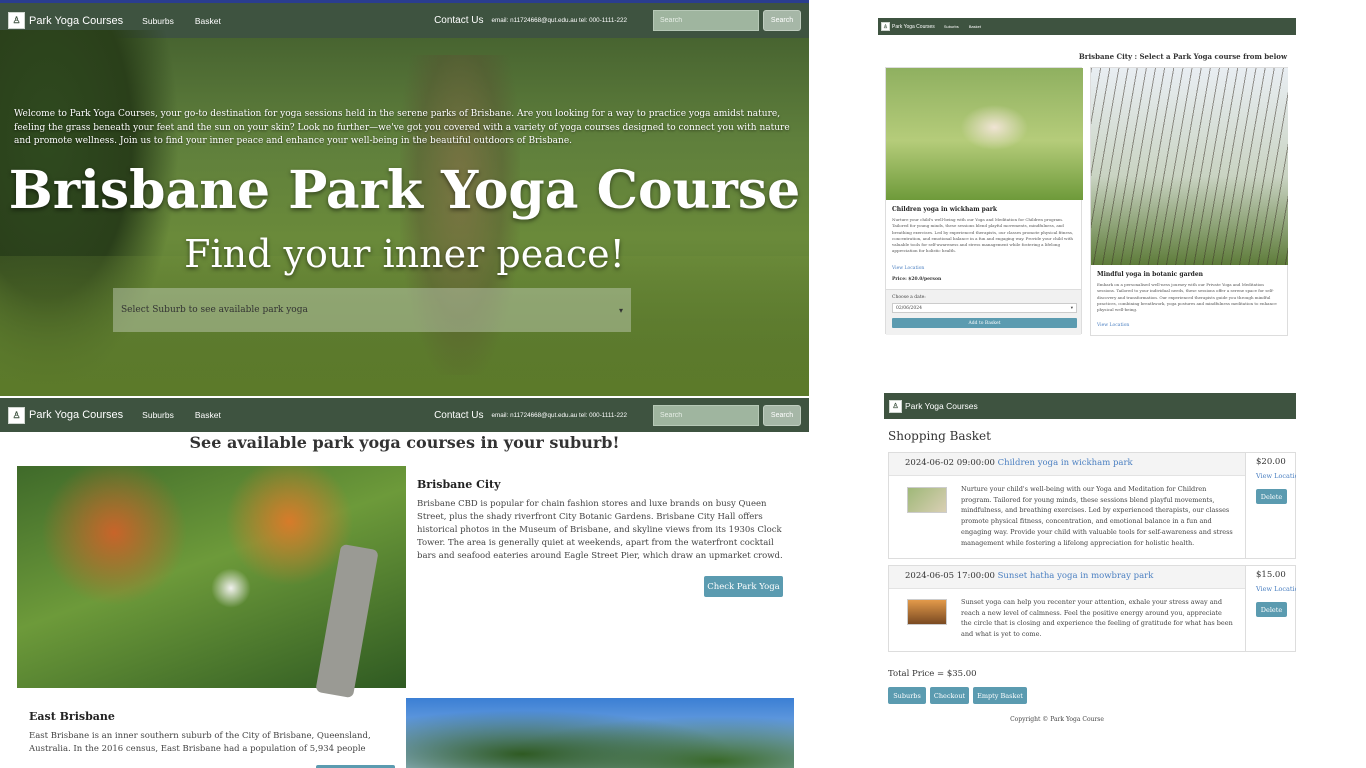  Describe the element at coordinates (404, 190) in the screenshot. I see `hero-title: Brisbane Park Yoga Course` at that location.